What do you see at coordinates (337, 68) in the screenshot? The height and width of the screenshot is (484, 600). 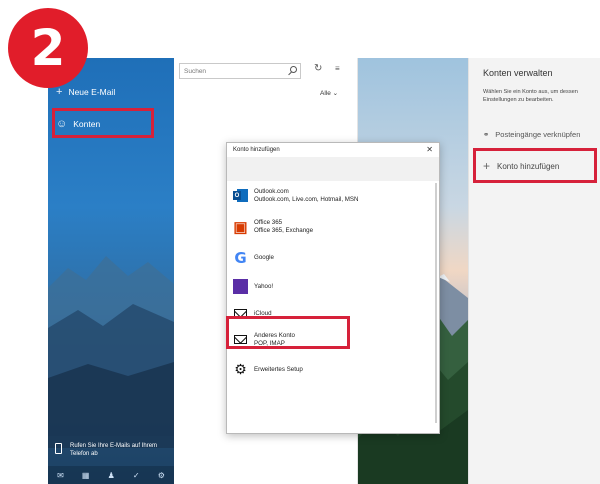 I see `selection-mode-icon: ≡` at bounding box center [337, 68].